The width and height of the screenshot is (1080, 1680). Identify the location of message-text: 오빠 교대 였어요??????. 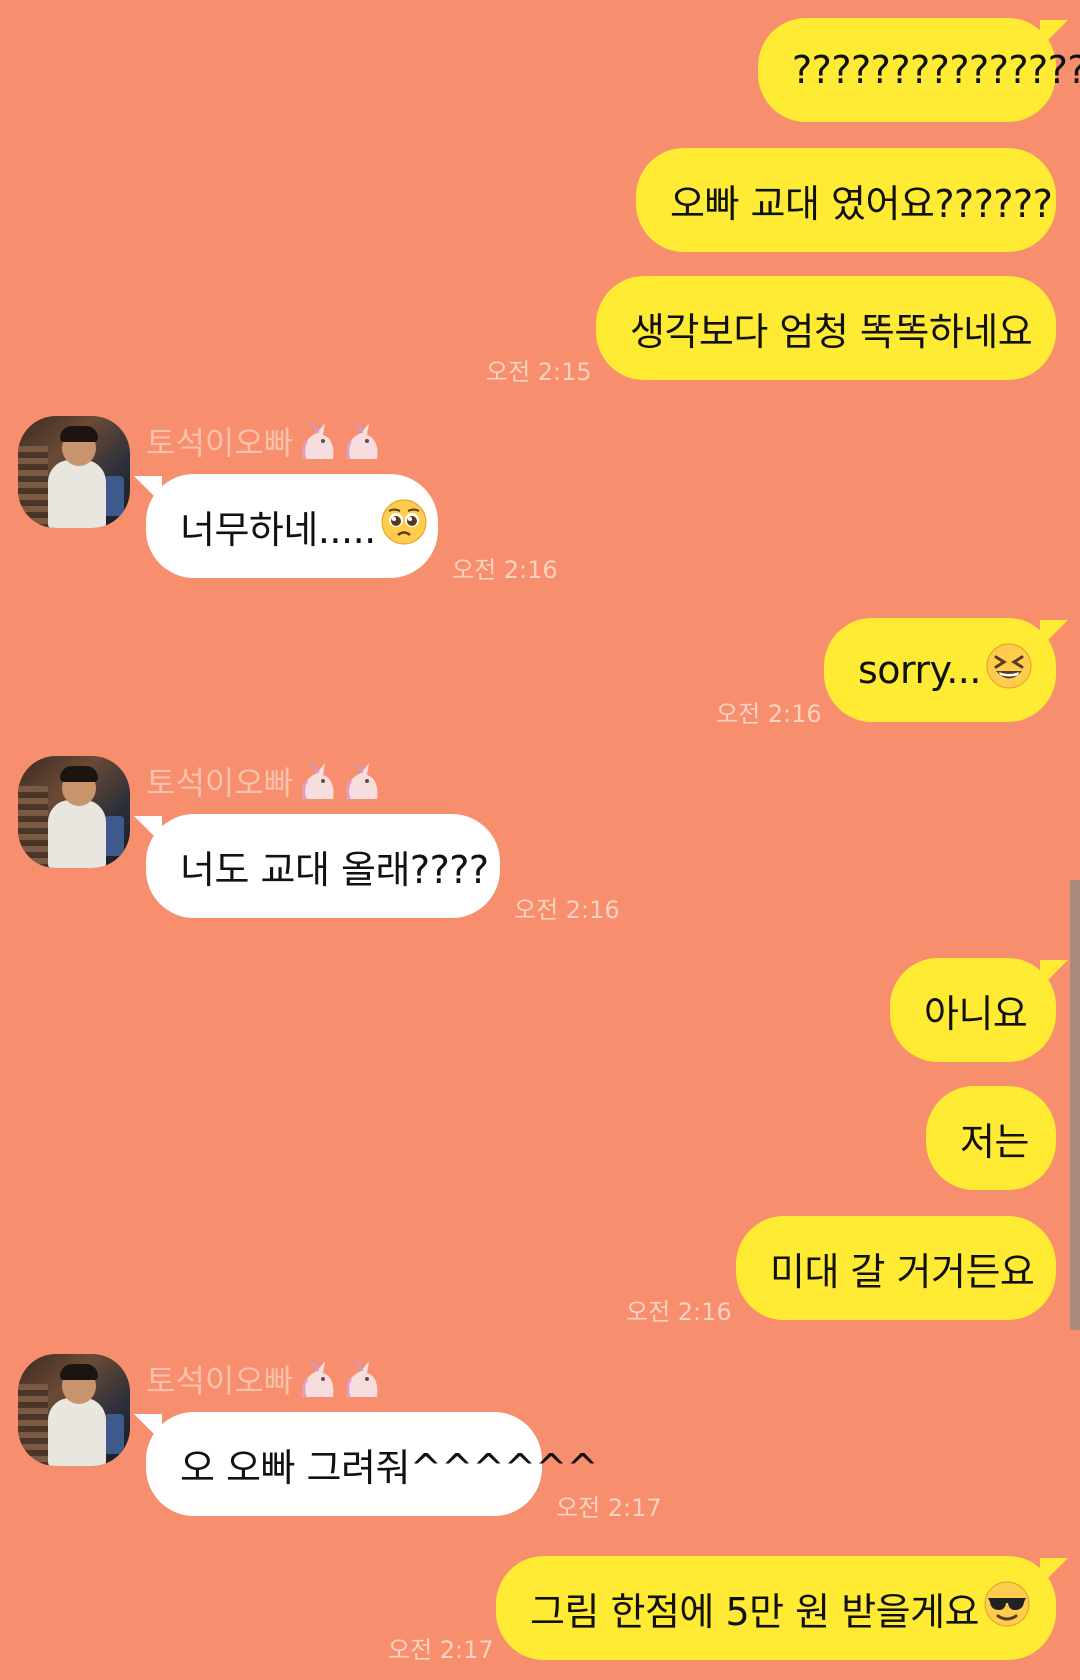
(861, 203).